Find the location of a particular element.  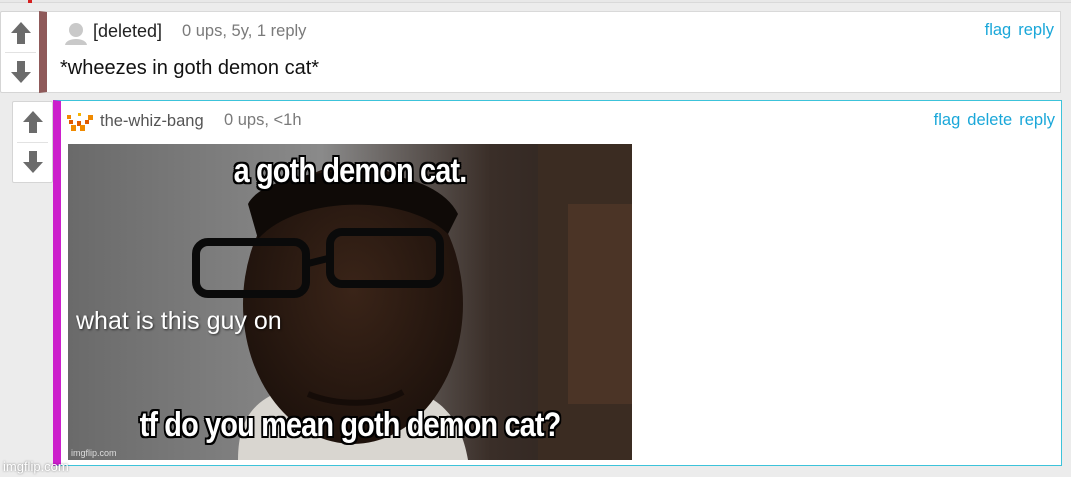

comment-meta: 0 ups, <1h is located at coordinates (263, 120).